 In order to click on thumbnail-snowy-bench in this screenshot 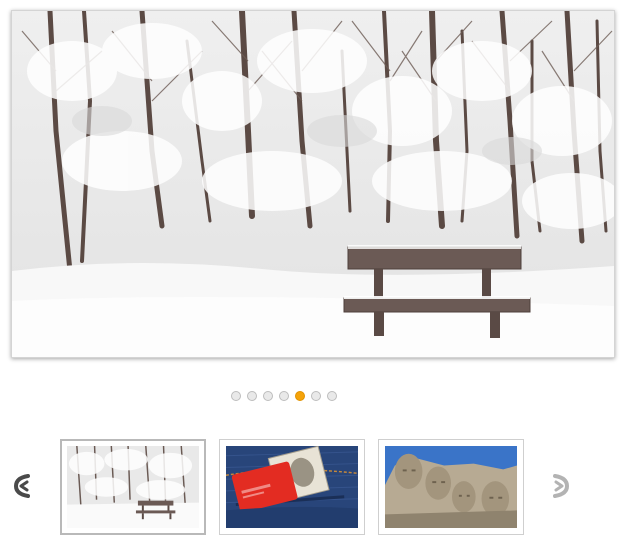, I will do `click(133, 487)`.